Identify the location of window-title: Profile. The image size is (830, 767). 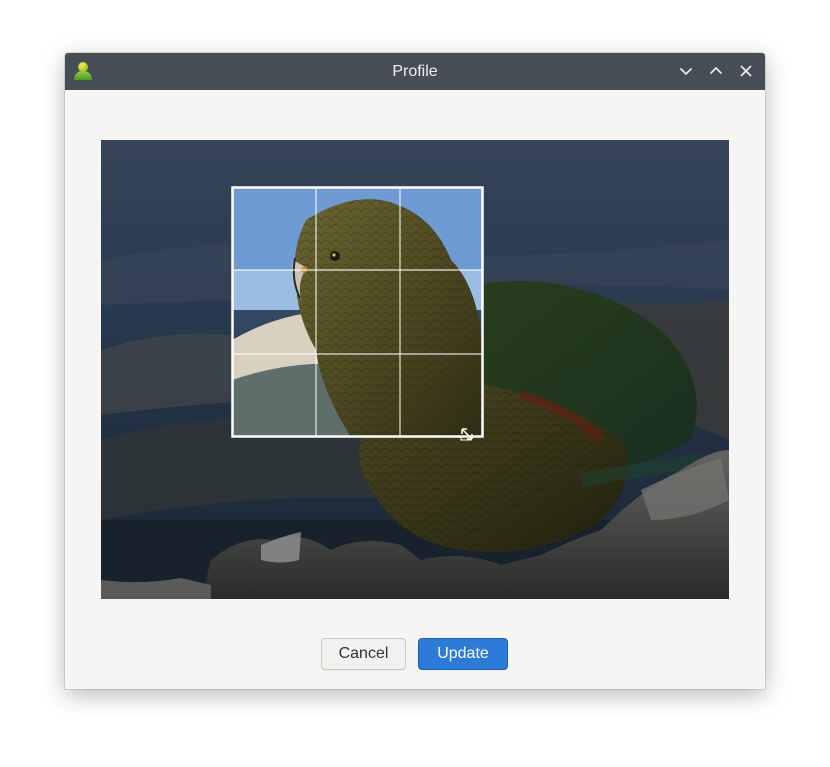
(415, 71).